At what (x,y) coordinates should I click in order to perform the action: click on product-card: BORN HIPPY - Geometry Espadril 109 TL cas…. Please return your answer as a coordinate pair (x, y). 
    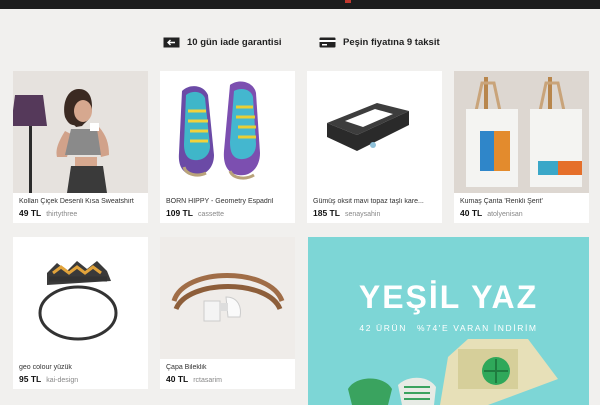
    Looking at the image, I should click on (227, 147).